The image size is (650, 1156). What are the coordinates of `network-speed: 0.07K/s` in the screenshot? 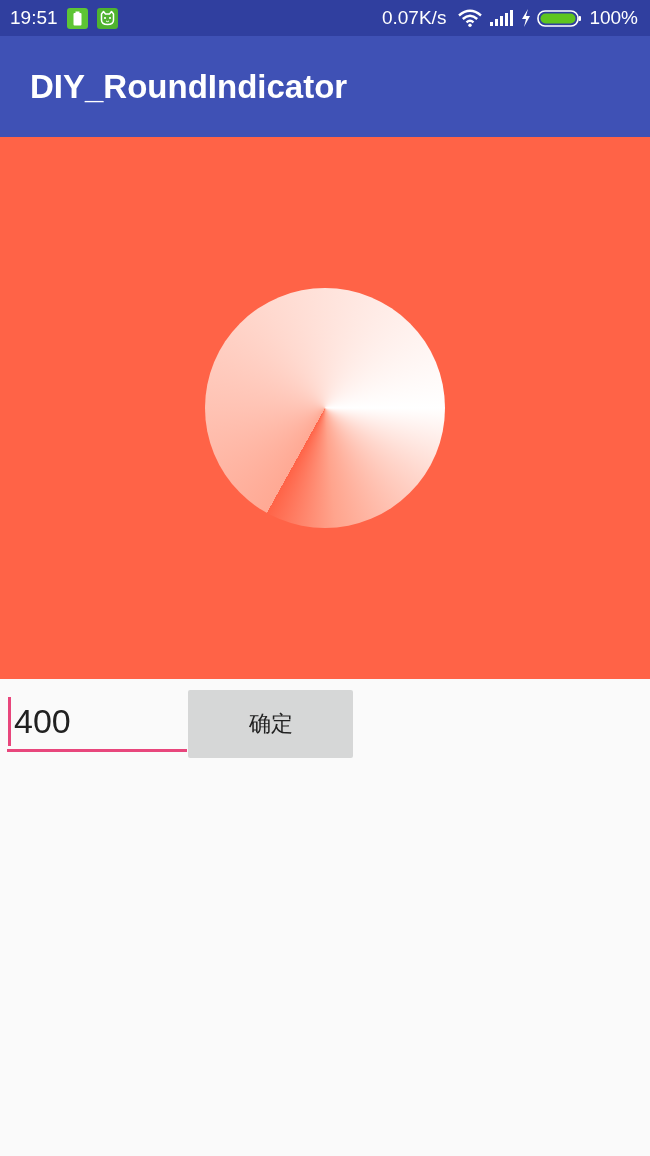 It's located at (414, 18).